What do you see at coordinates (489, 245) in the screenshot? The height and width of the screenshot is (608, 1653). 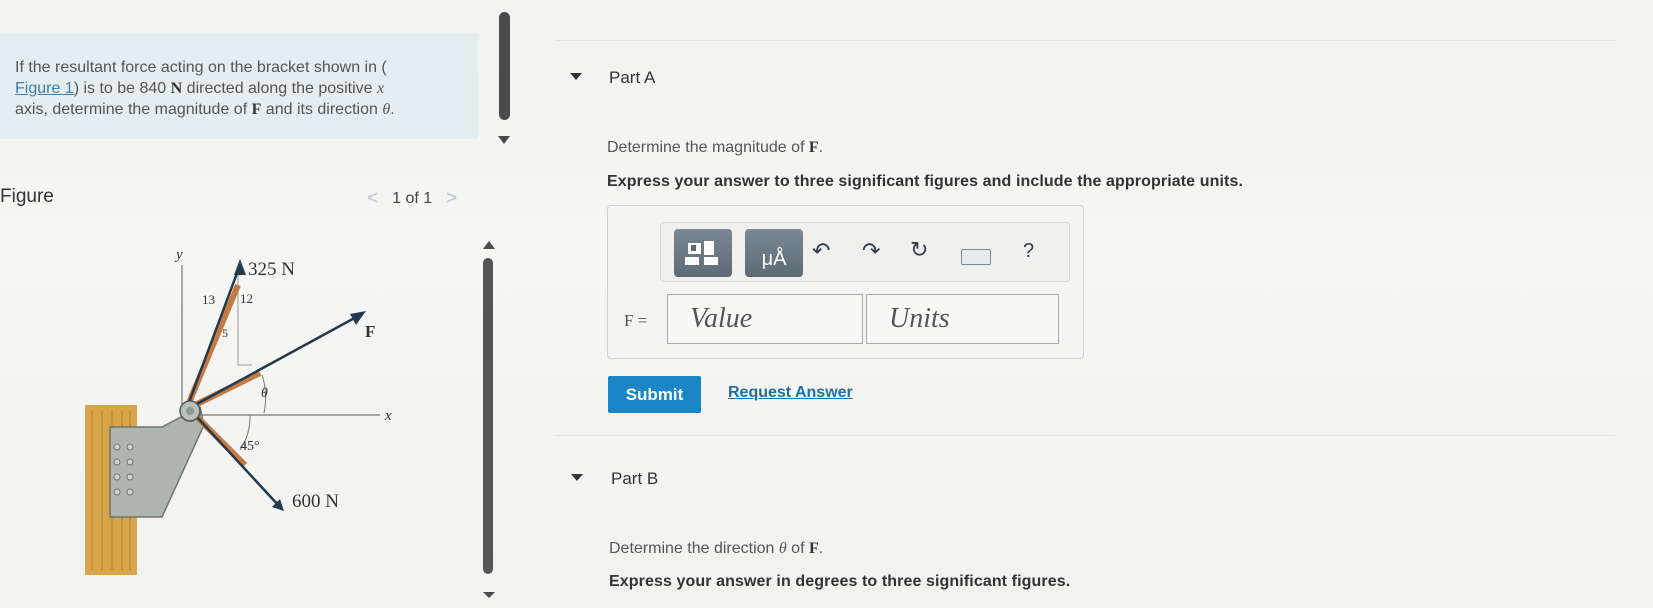 I see `figure-scroll-up-icon` at bounding box center [489, 245].